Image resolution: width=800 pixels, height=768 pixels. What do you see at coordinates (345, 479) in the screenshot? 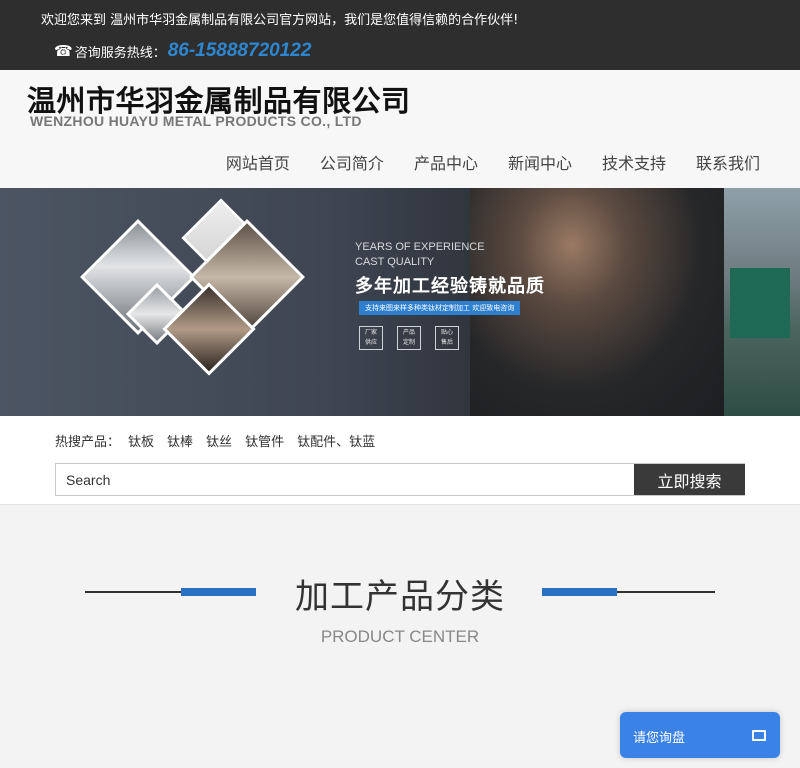
I see `search-input` at bounding box center [345, 479].